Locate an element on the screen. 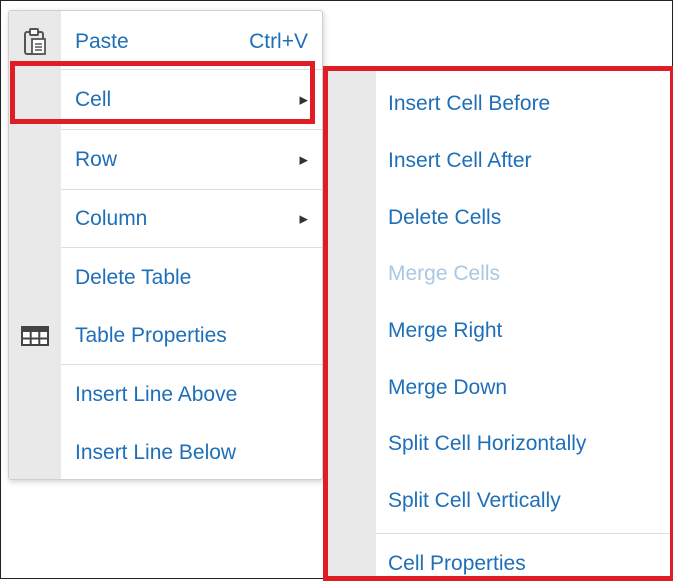  submenu-item-insert-cell-before: Insert Cell Before is located at coordinates (499, 103).